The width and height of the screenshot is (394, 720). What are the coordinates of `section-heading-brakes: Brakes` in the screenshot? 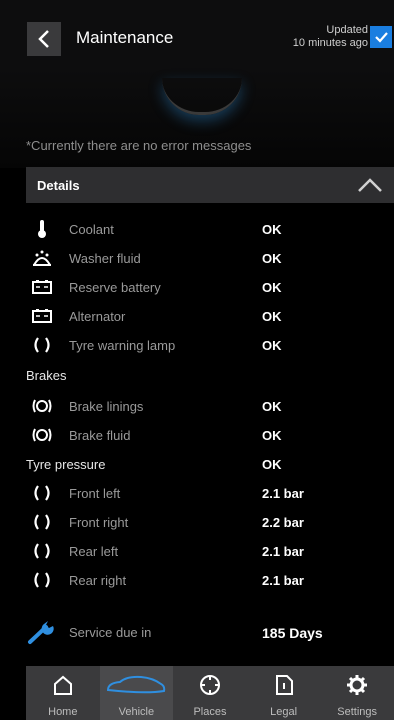 It's located at (46, 375).